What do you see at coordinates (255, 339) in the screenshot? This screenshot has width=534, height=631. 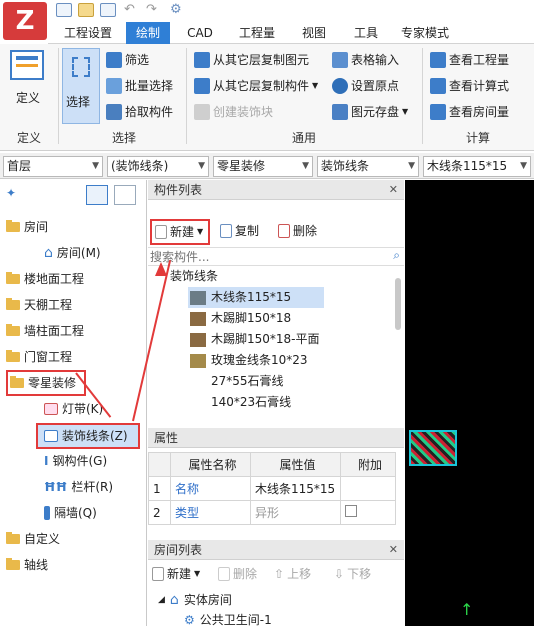 I see `list-item: 木踢脚150*18-平面` at bounding box center [255, 339].